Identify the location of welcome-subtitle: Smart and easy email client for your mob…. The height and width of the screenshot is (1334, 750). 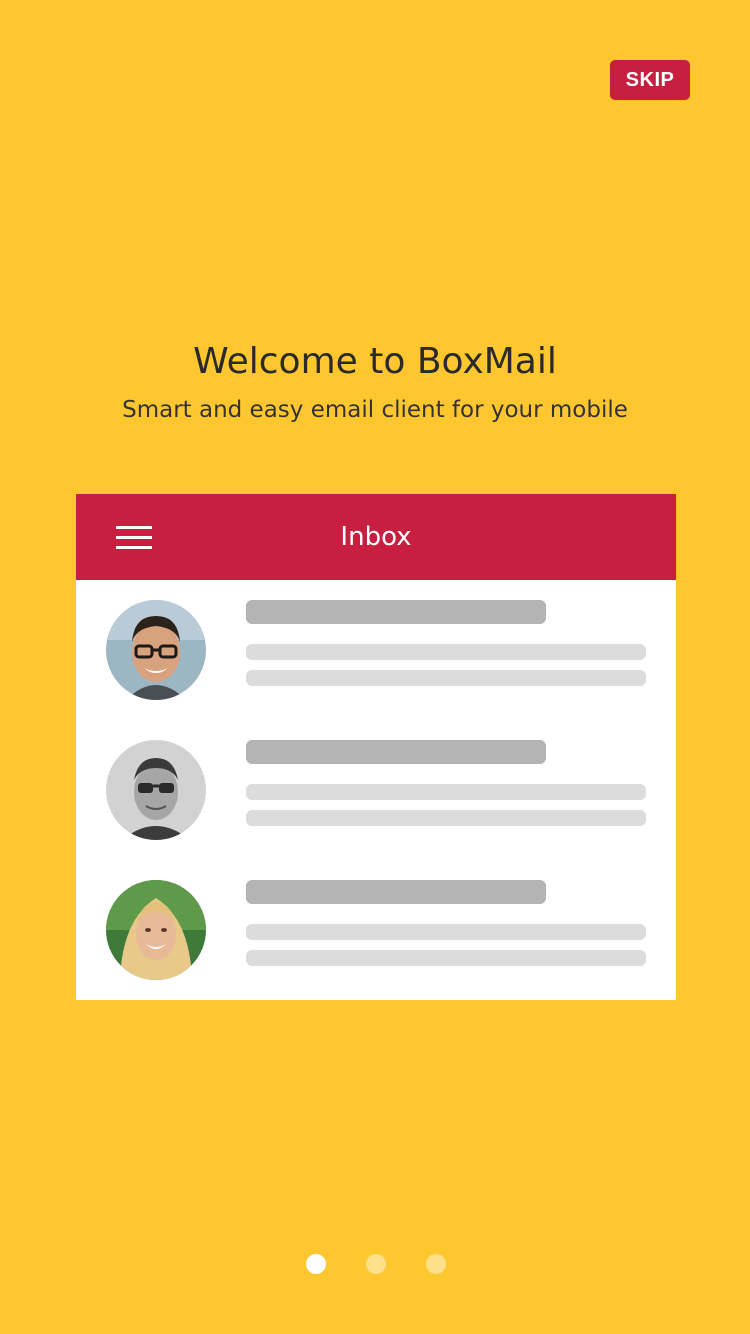
(375, 410).